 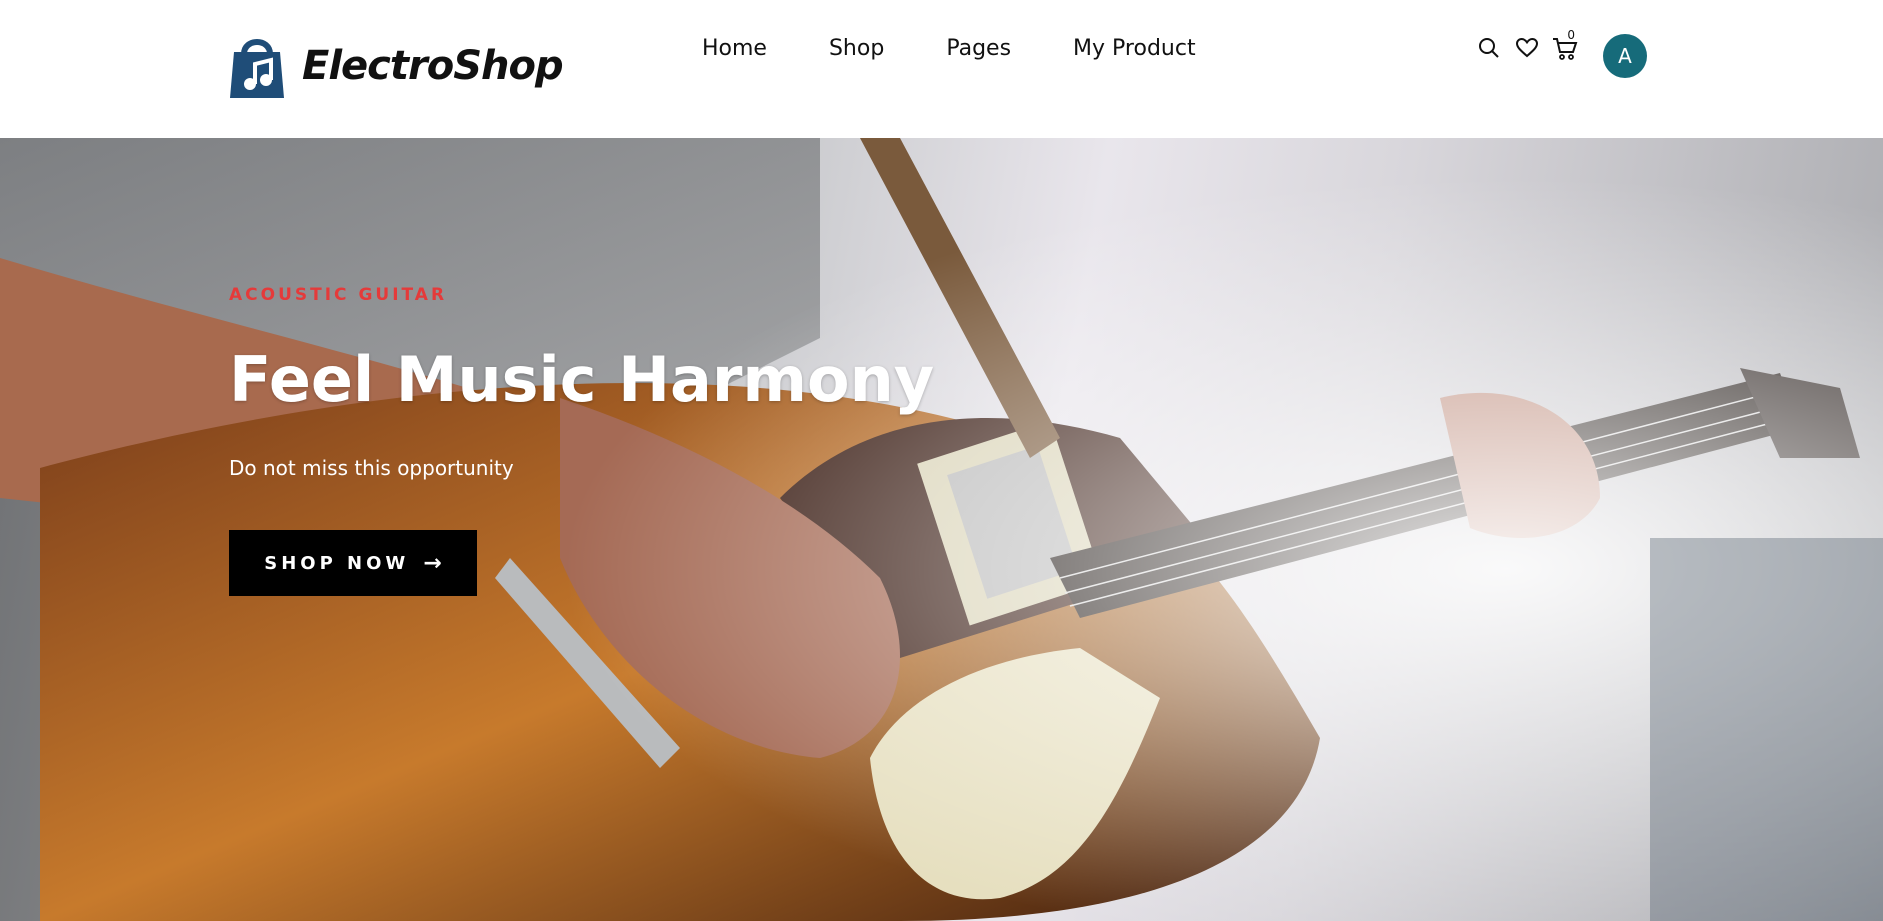 I want to click on arrow-right-icon: →, so click(x=432, y=563).